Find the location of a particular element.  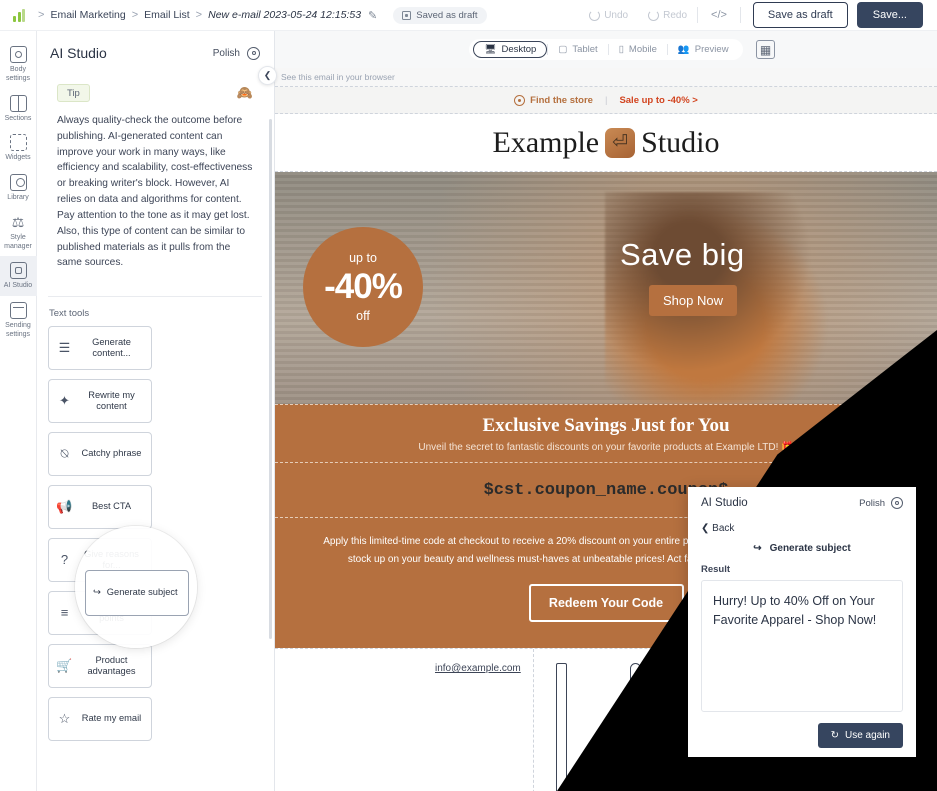

sections-icon is located at coordinates (18, 103).